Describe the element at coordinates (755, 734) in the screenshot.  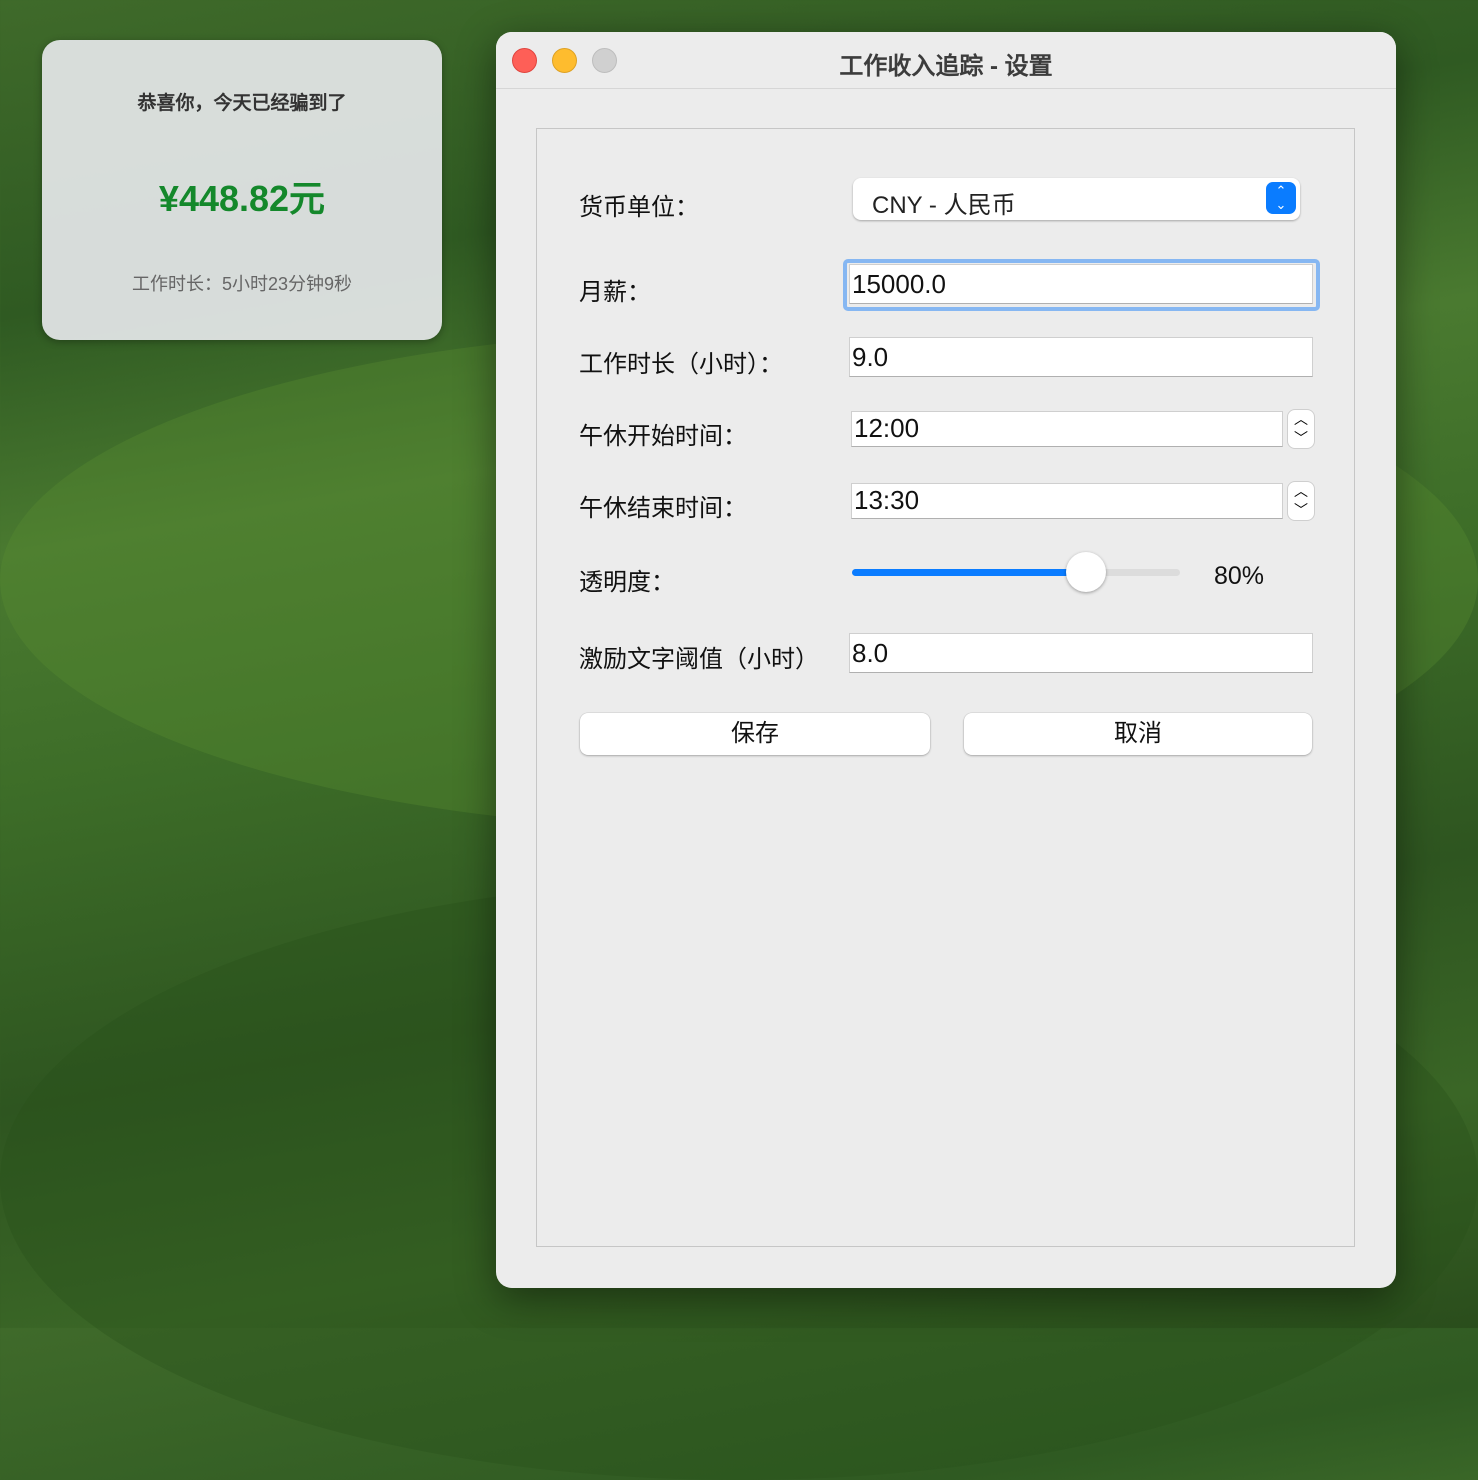
I see `save-button: 保存` at that location.